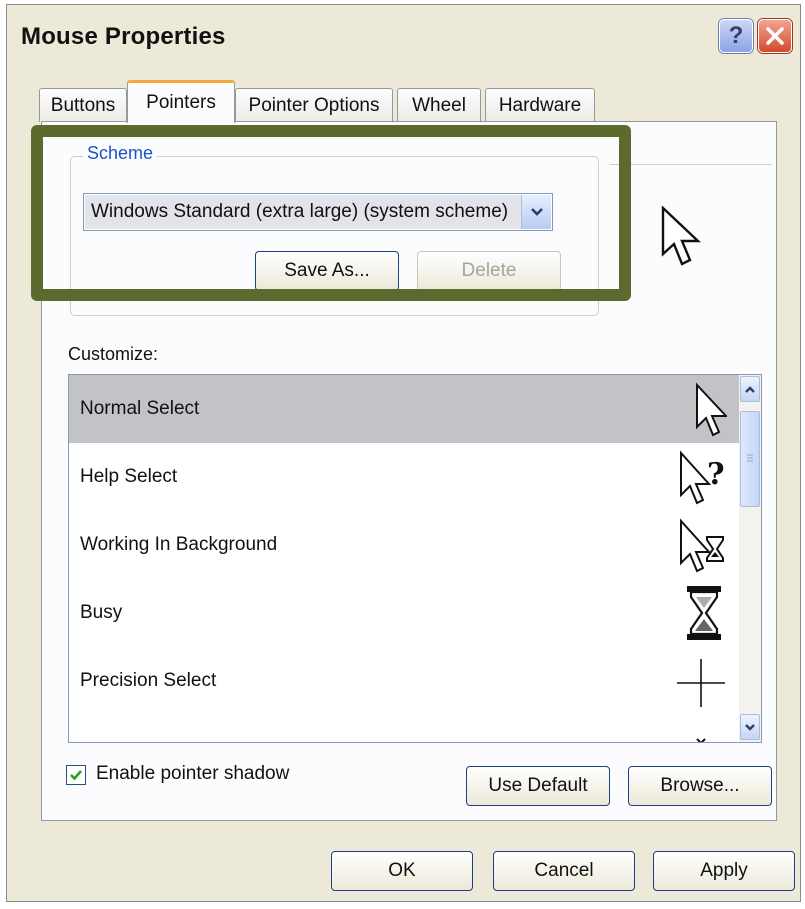  Describe the element at coordinates (439, 105) in the screenshot. I see `tab-wheel: Wheel` at that location.